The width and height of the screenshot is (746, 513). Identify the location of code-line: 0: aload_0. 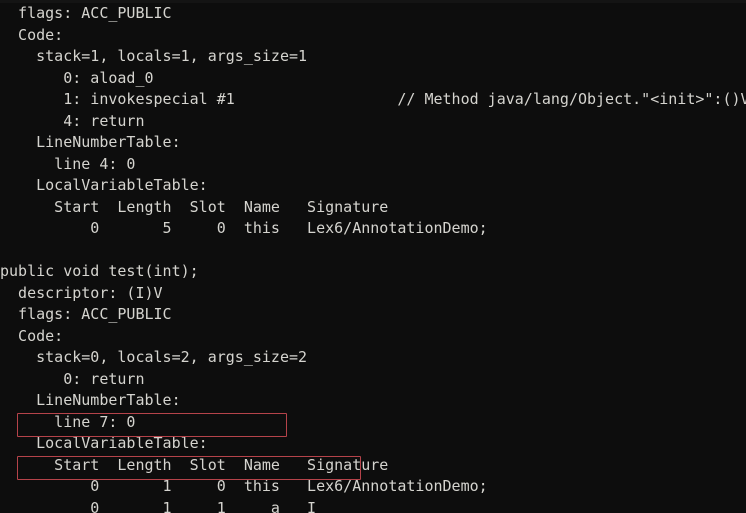
(77, 77).